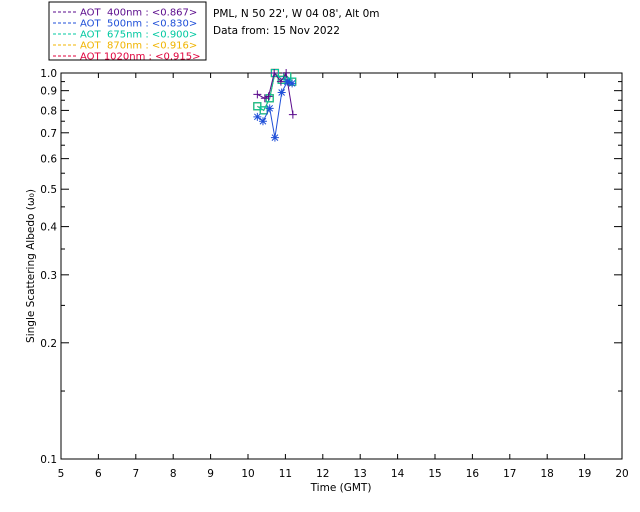 The image size is (640, 512). What do you see at coordinates (398, 474) in the screenshot?
I see `x-tick-label: 14` at bounding box center [398, 474].